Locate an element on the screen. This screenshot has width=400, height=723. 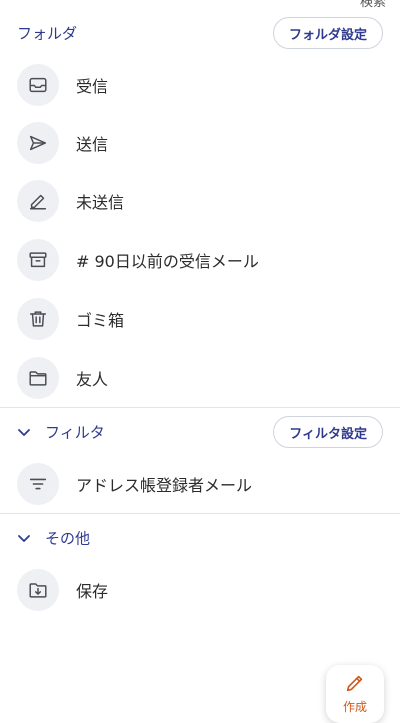
compose-label: 作成 is located at coordinates (354, 707).